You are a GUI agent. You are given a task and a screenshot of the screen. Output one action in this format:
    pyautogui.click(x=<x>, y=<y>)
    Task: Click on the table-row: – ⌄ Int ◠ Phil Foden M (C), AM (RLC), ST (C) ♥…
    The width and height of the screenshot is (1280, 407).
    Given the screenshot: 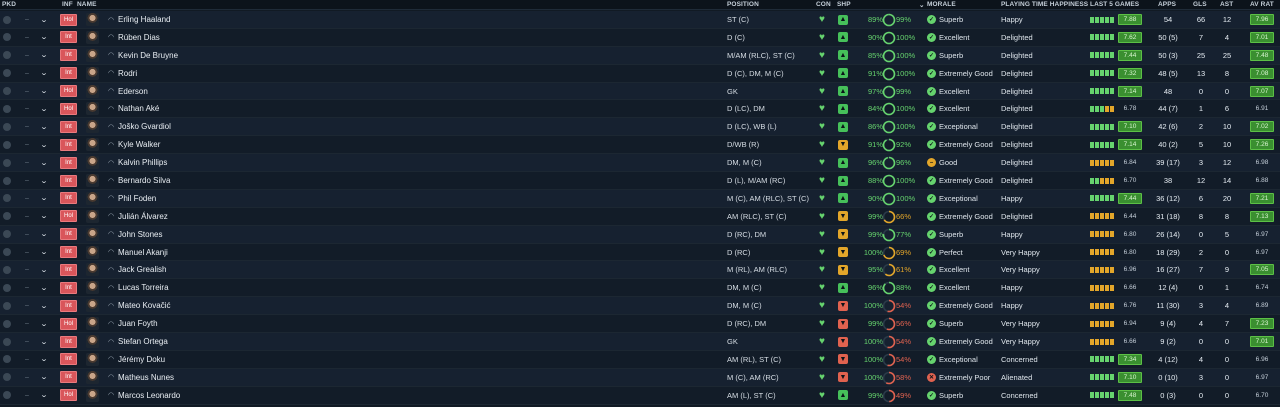 What is the action you would take?
    pyautogui.click(x=640, y=198)
    